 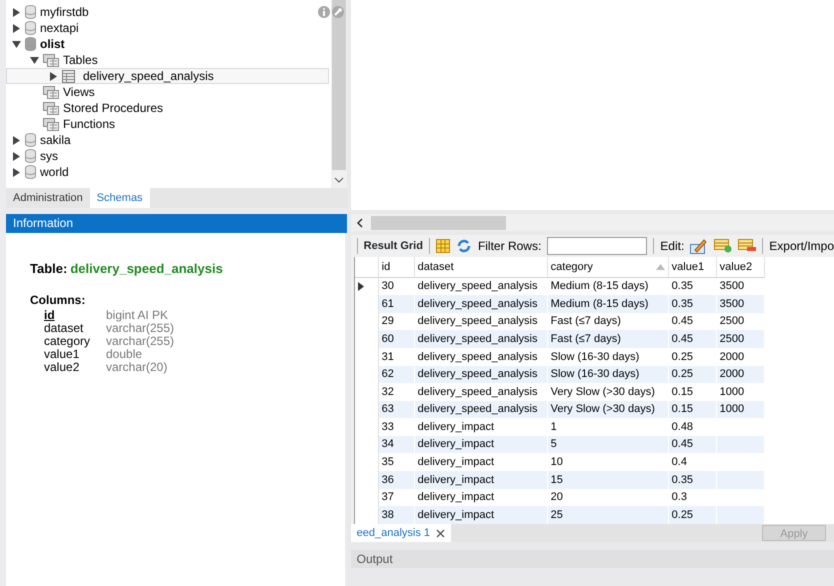 I want to click on table-cell: 5, so click(x=608, y=445).